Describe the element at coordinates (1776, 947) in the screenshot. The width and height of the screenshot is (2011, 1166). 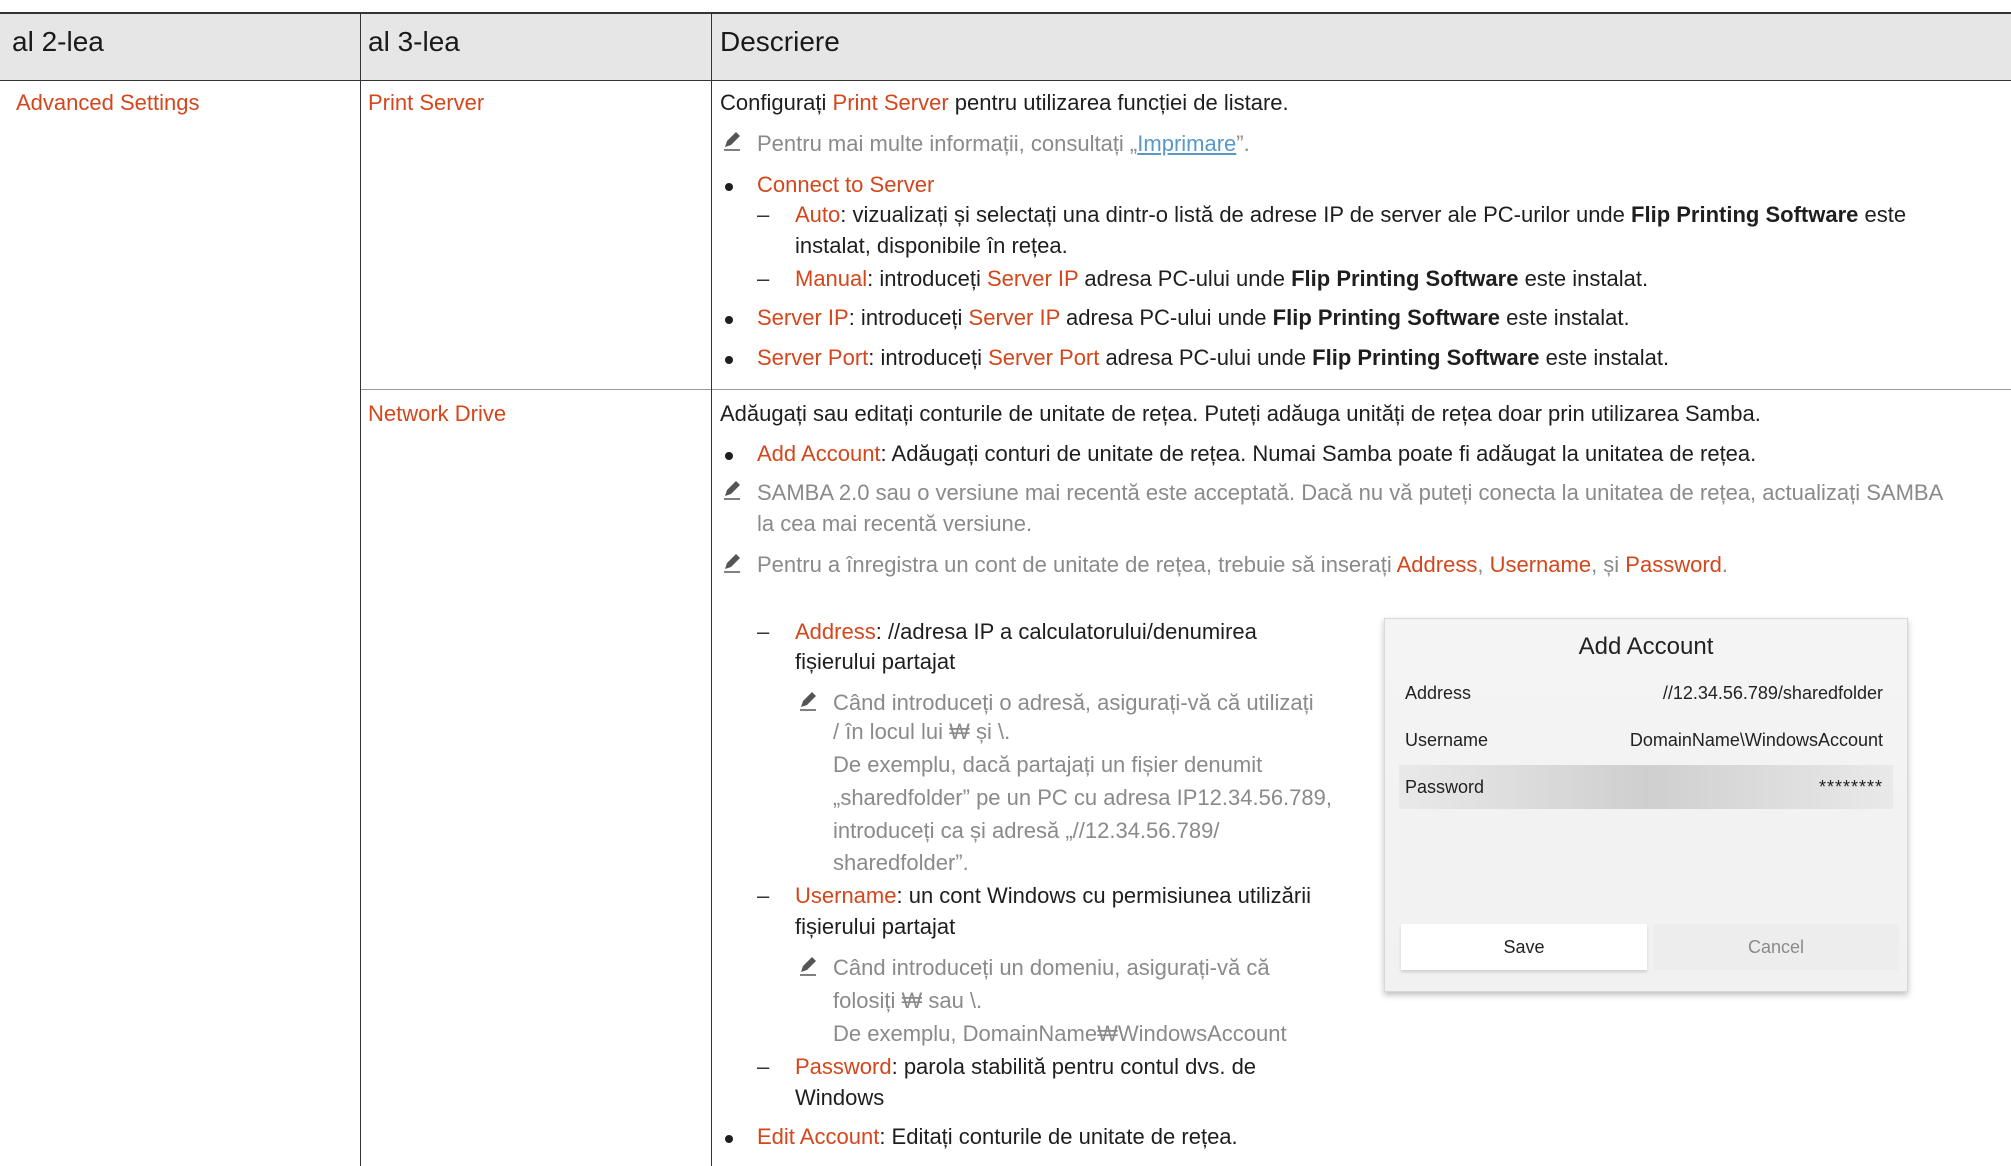
I see `cancel-button: Cancel` at that location.